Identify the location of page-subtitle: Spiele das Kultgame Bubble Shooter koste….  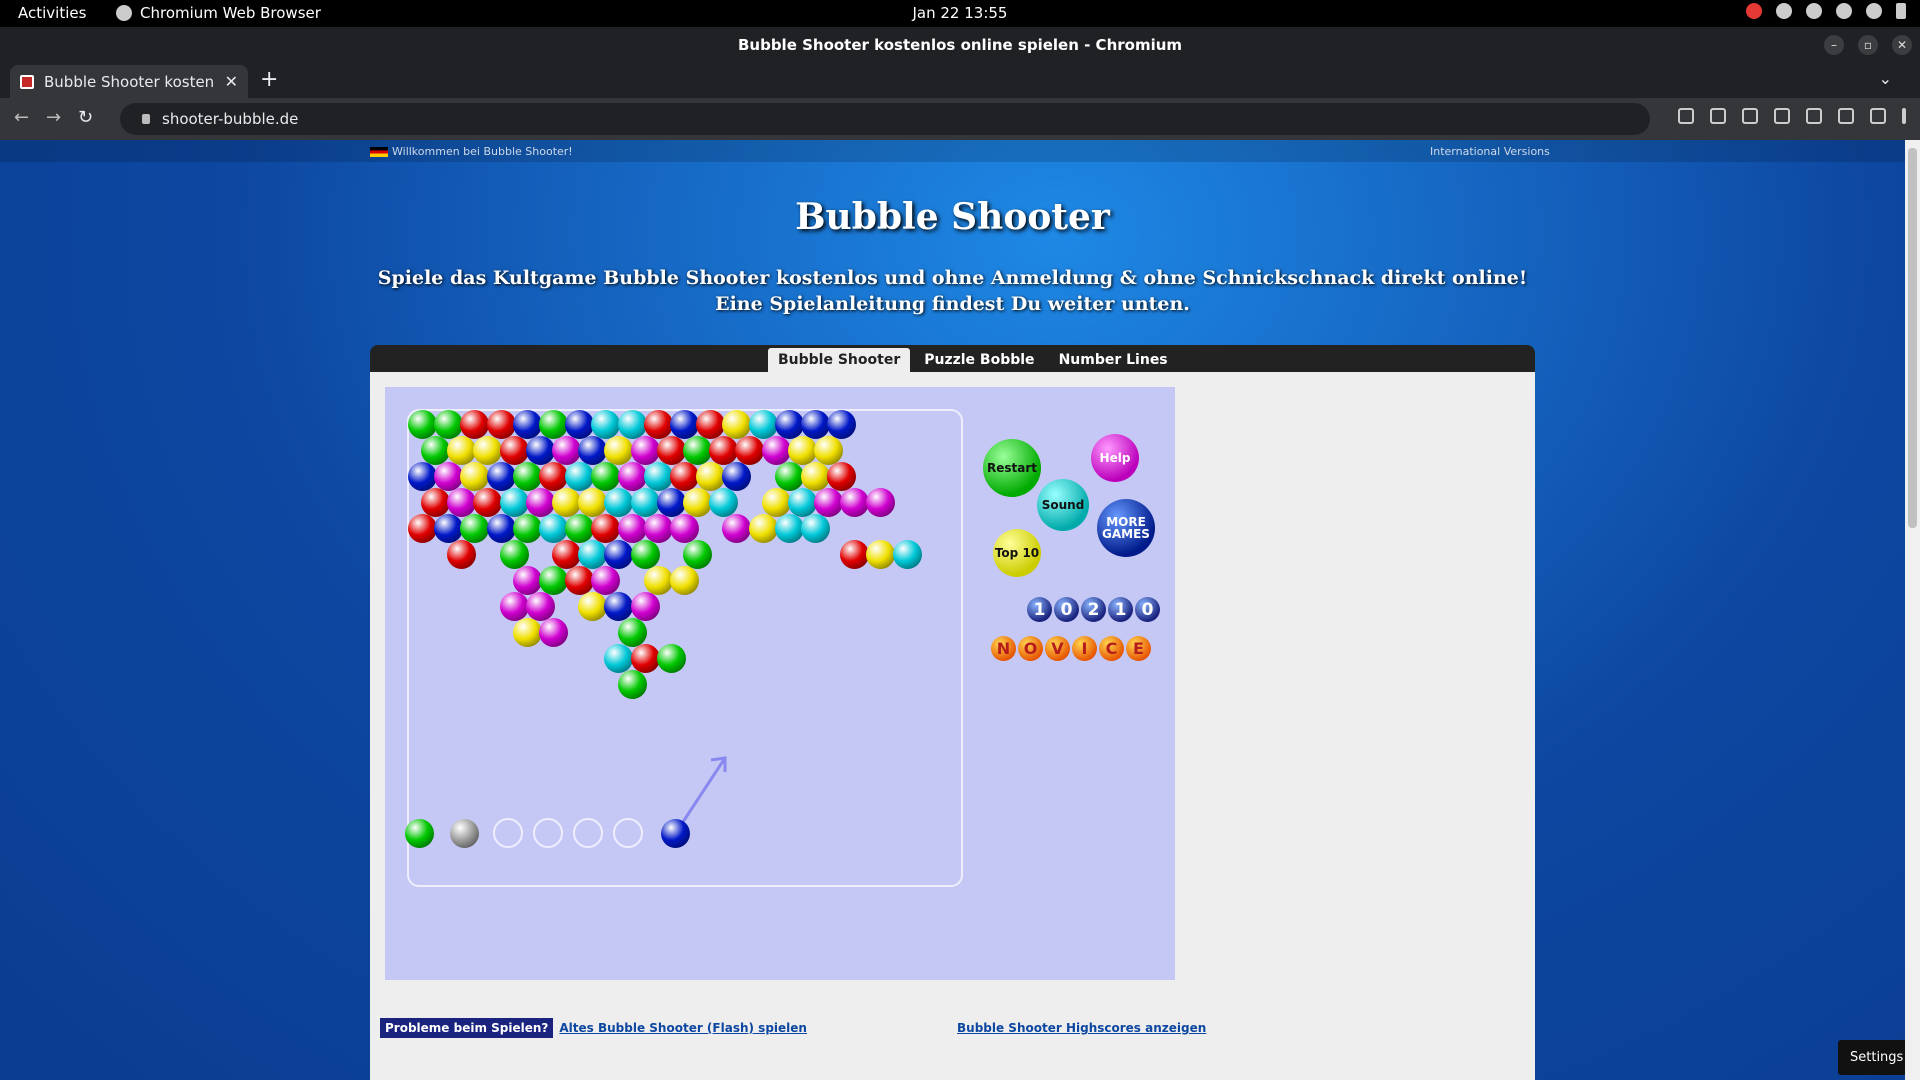
(952, 291).